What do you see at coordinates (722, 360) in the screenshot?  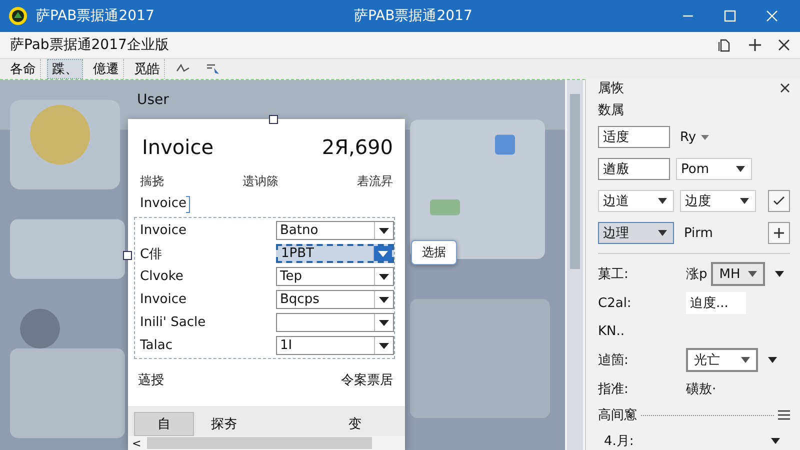 I see `dropdown: 光亡` at bounding box center [722, 360].